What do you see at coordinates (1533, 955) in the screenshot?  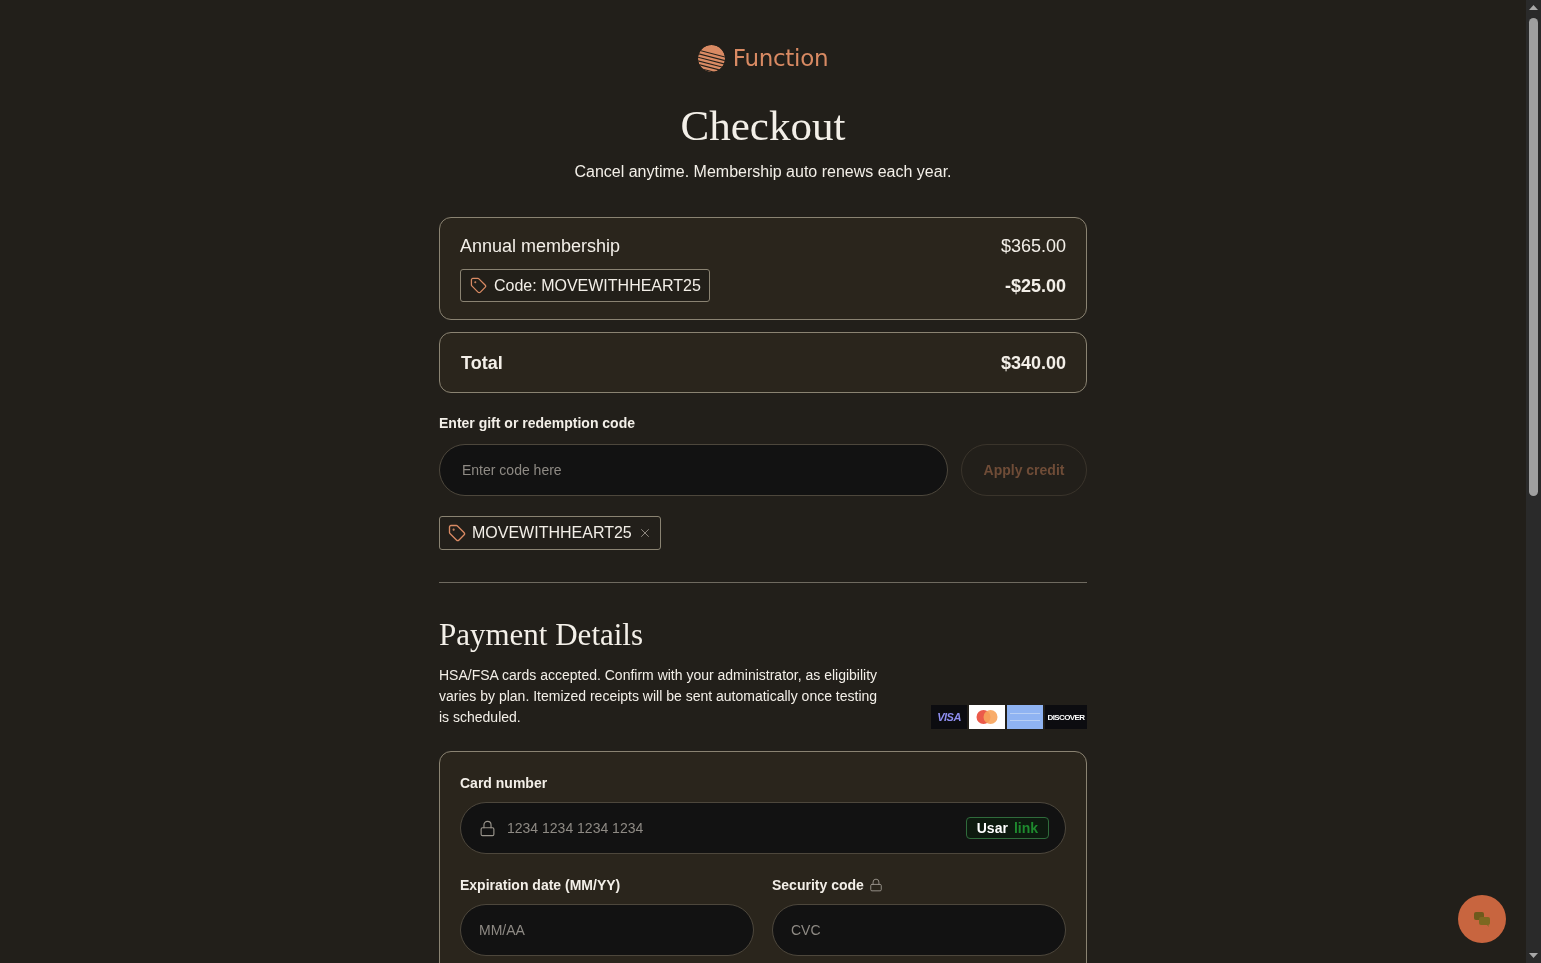 I see `scroll-down-icon` at bounding box center [1533, 955].